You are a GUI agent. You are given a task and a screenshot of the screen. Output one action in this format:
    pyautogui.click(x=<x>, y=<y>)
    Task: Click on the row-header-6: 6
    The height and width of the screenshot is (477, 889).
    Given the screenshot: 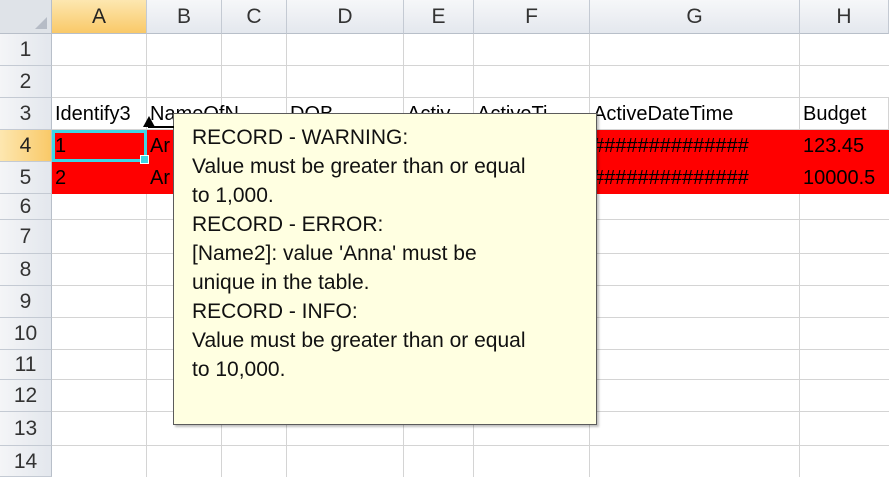 What is the action you would take?
    pyautogui.click(x=26, y=207)
    